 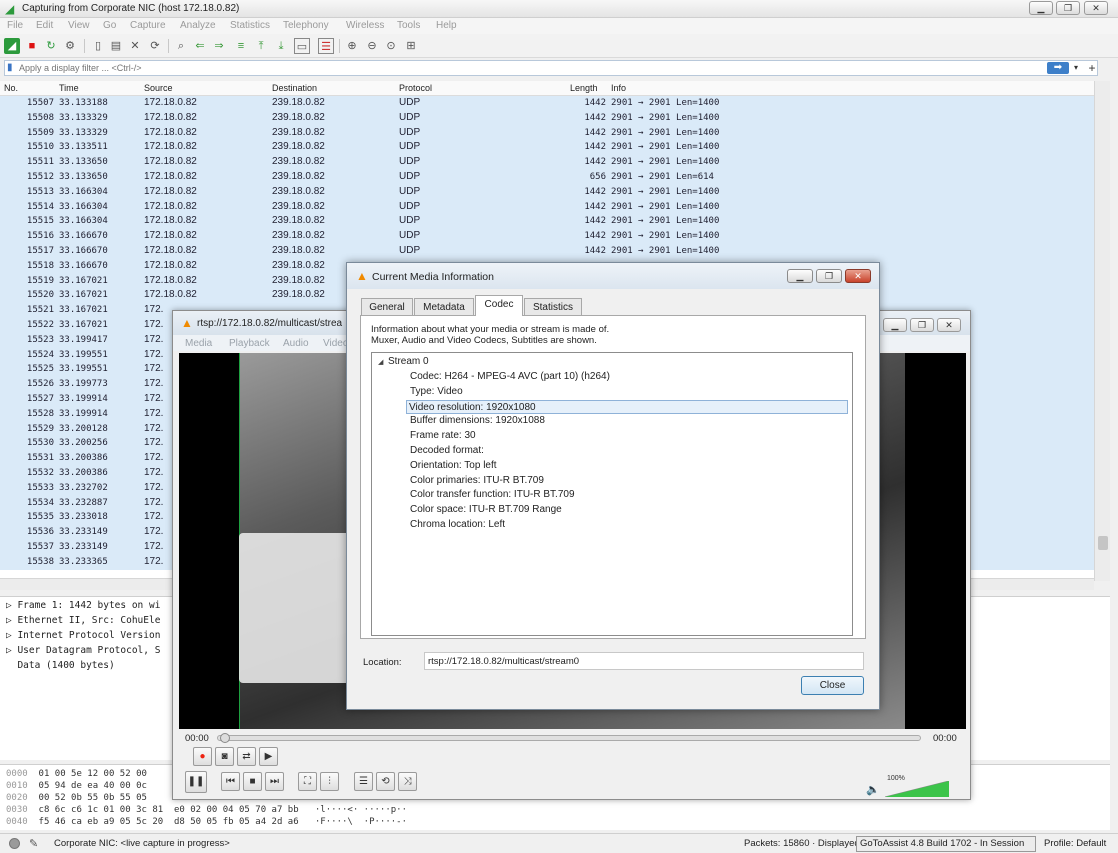 What do you see at coordinates (800, 276) in the screenshot?
I see `dialog-minimize-button: ▁` at bounding box center [800, 276].